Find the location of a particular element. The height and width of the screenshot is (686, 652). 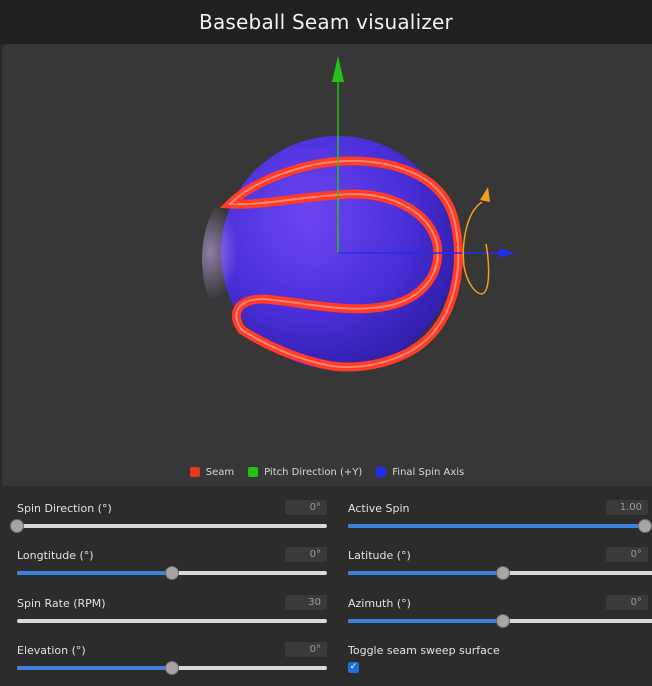

active-spin-slider-thumb is located at coordinates (645, 526).